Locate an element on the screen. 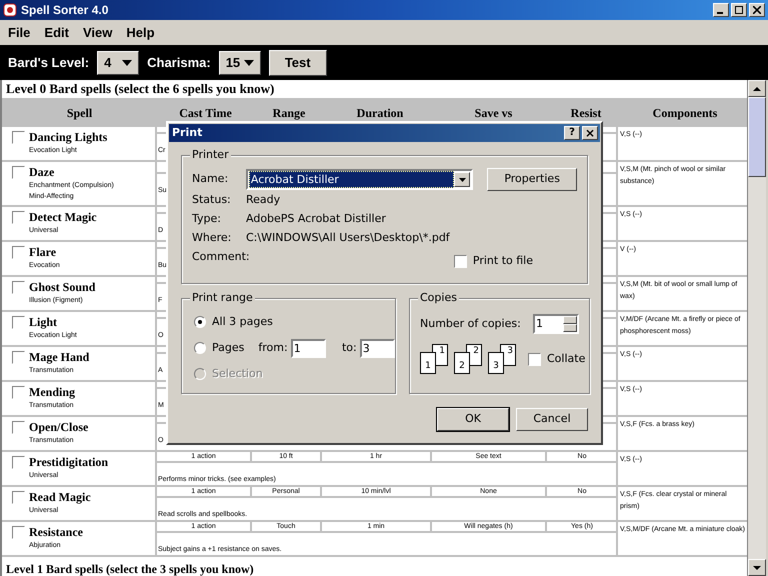 The image size is (768, 576). spell-name: Prestidigitation is located at coordinates (68, 462).